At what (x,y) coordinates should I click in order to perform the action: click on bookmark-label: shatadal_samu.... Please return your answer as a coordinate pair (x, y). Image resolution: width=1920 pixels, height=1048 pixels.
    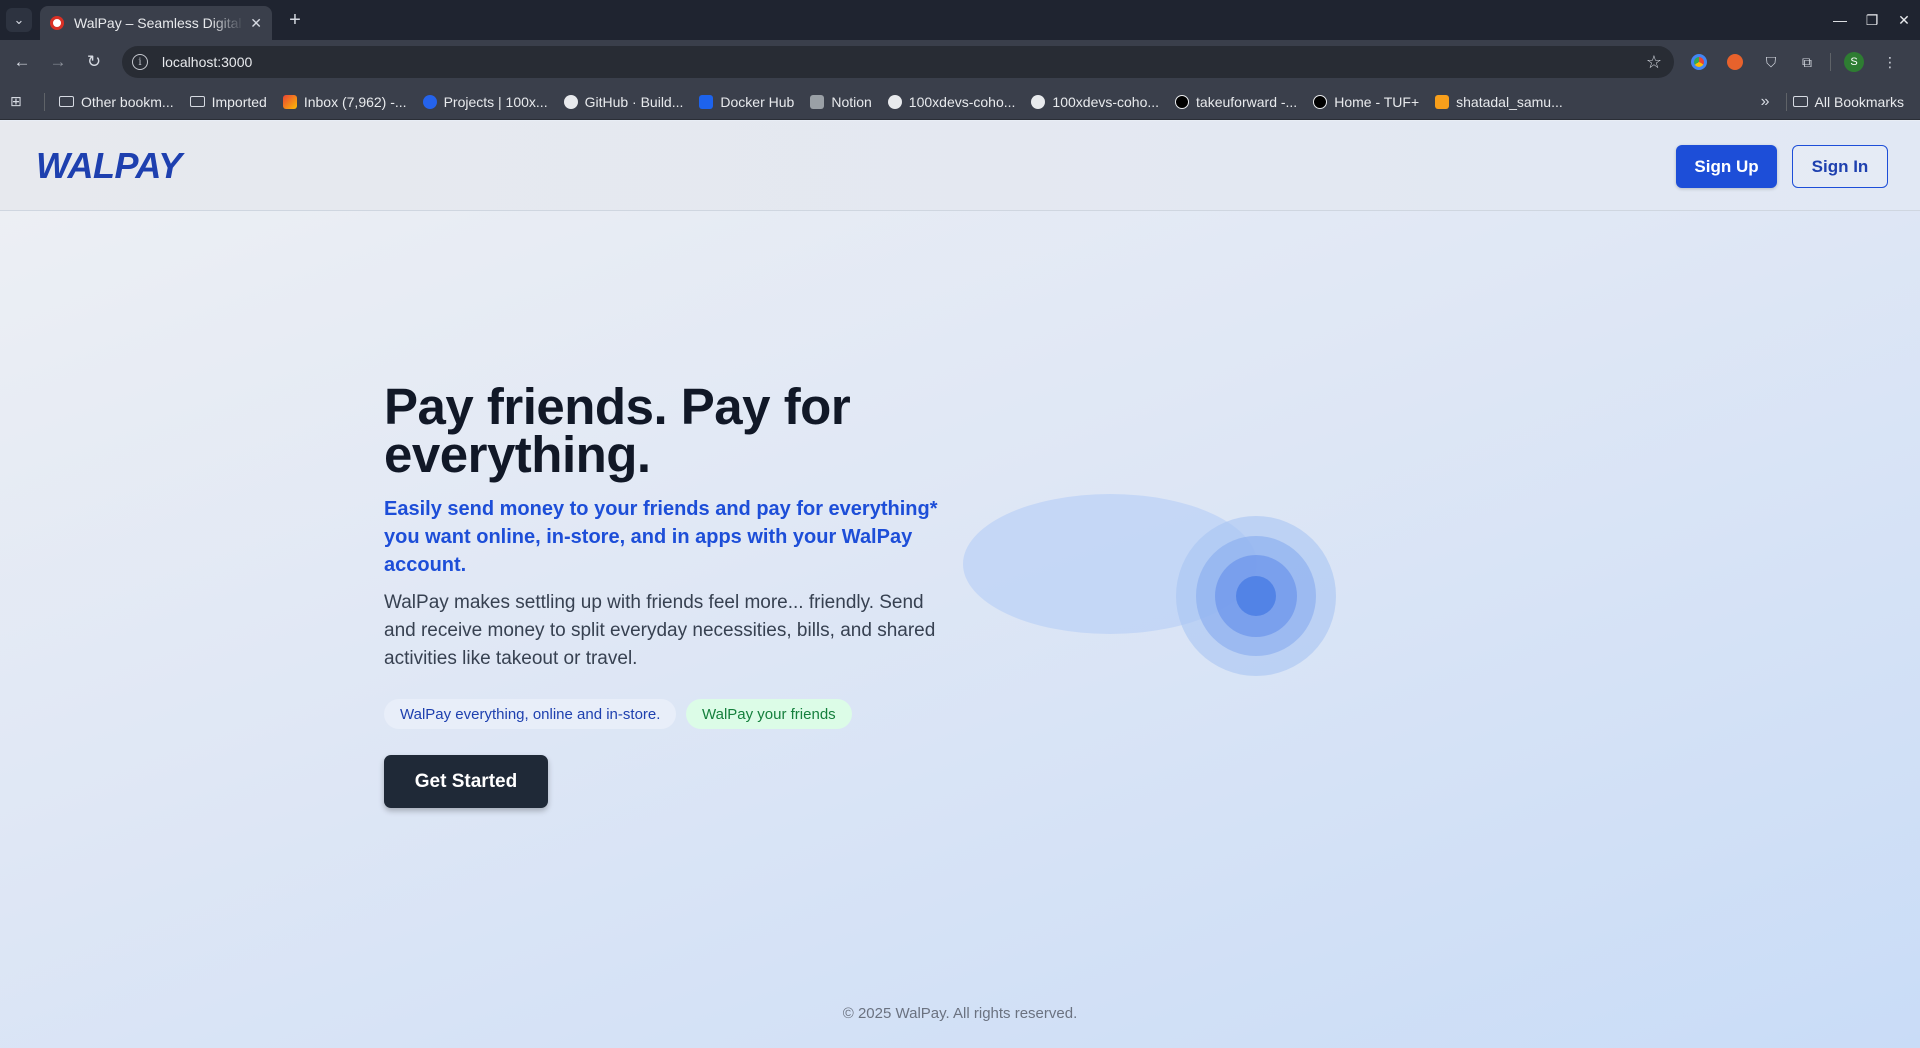
    Looking at the image, I should click on (1509, 101).